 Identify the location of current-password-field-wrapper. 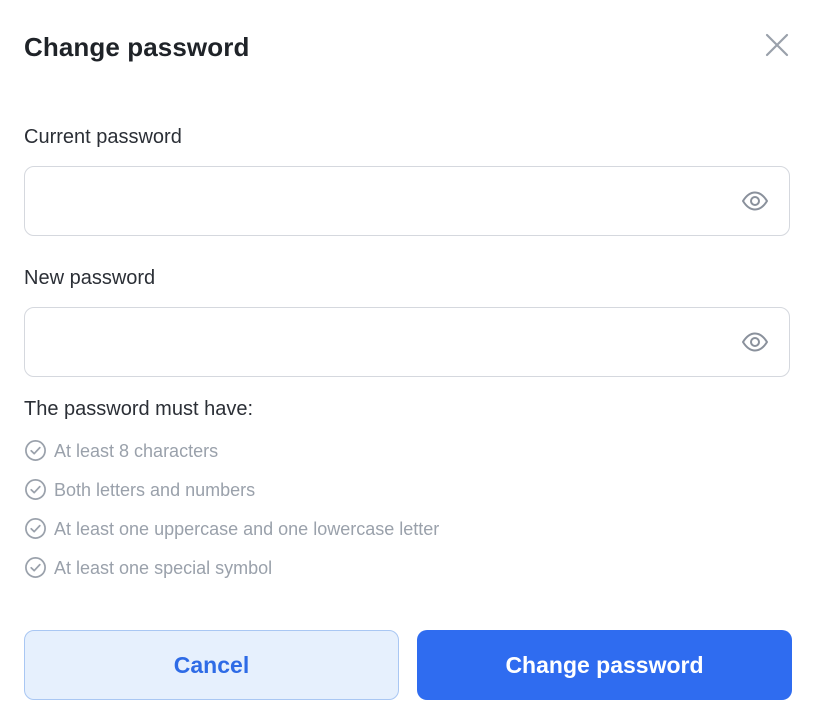
(407, 201).